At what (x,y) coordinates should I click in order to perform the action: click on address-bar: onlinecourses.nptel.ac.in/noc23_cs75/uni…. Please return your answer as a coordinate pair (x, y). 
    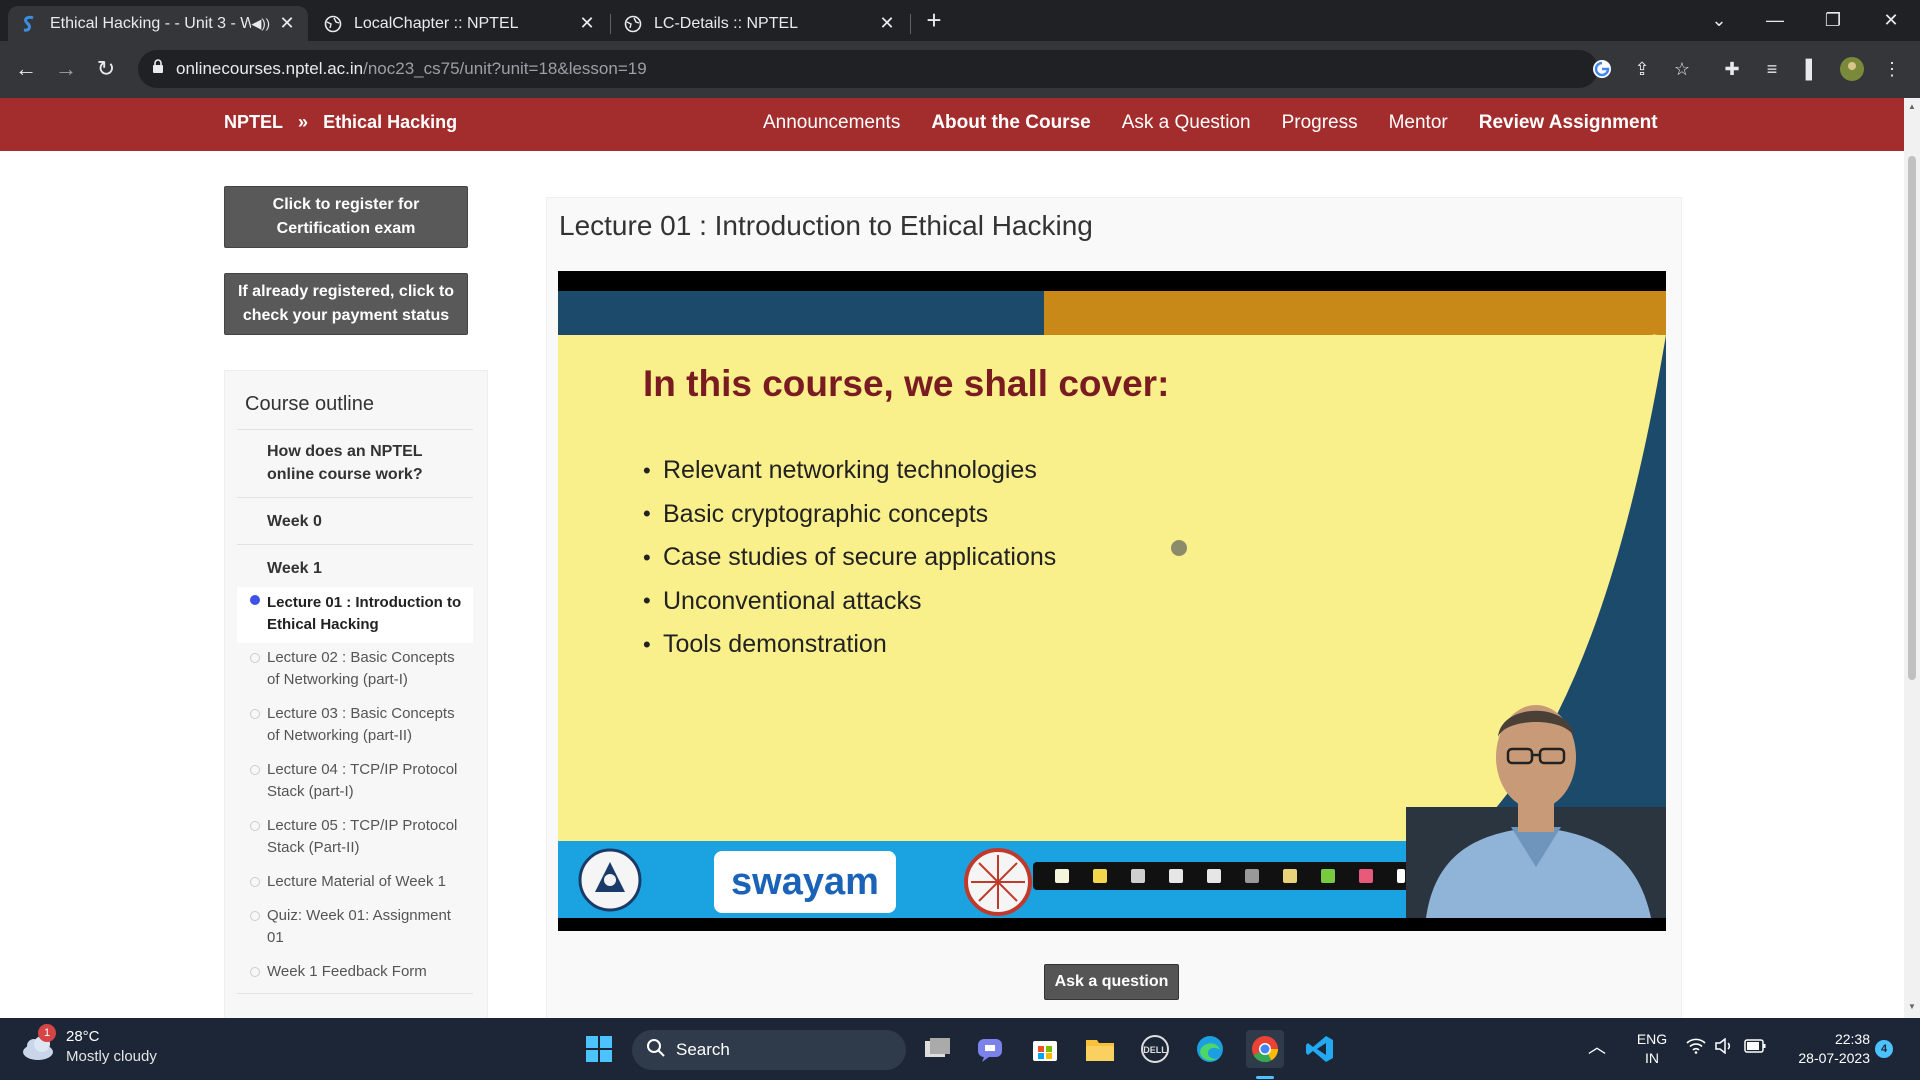
    Looking at the image, I should click on (868, 69).